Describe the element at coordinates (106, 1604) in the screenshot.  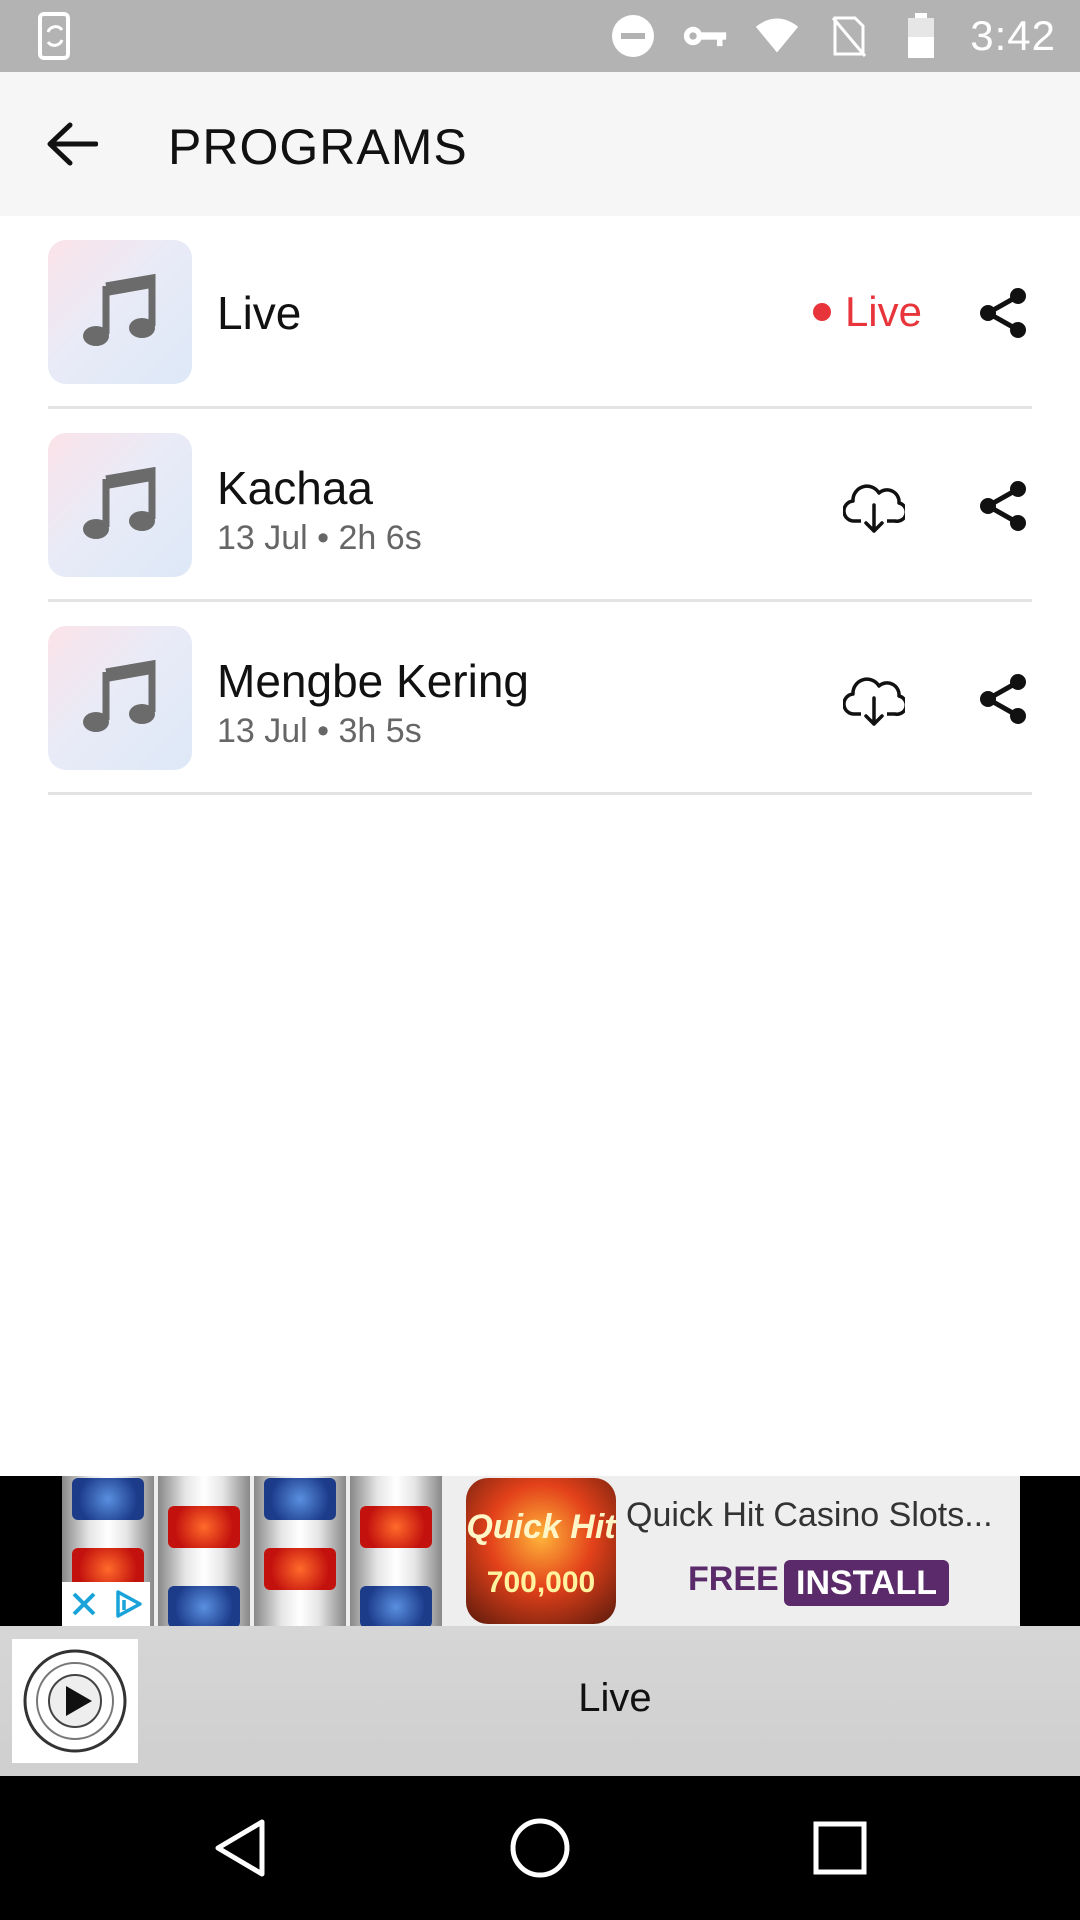
I see `ad-controls` at that location.